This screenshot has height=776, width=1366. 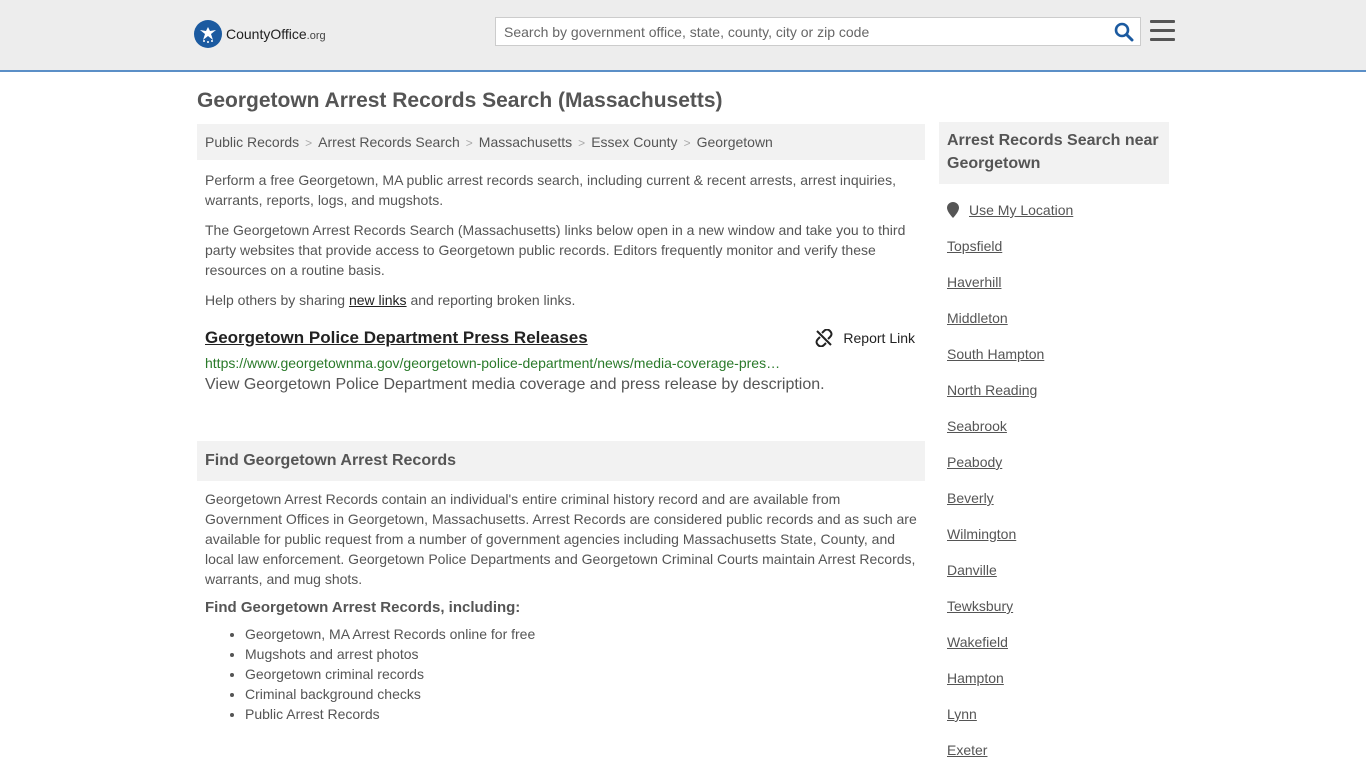 I want to click on report-link-label: Report Link, so click(x=879, y=338).